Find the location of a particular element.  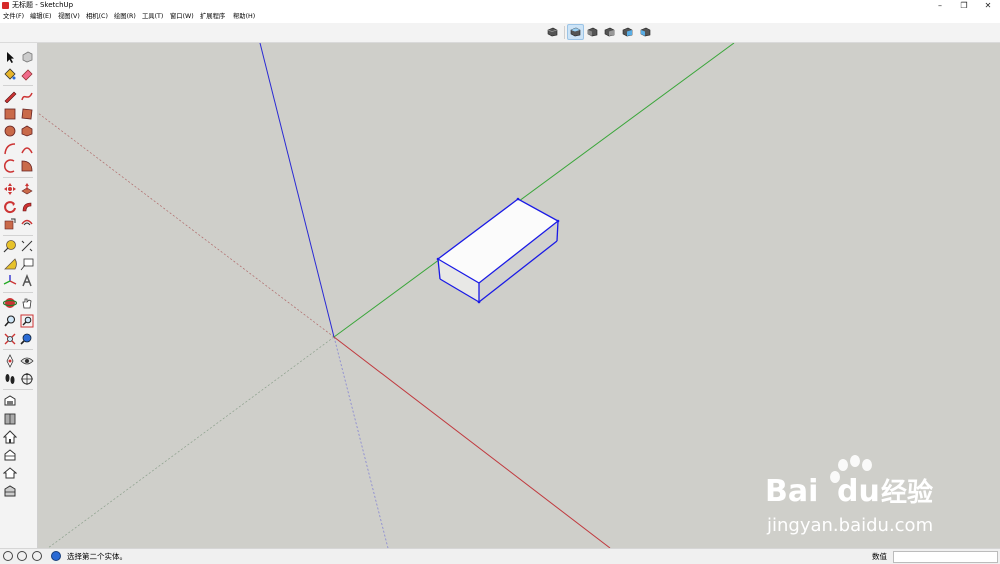

rotated-rectangle-tool is located at coordinates (27, 114).